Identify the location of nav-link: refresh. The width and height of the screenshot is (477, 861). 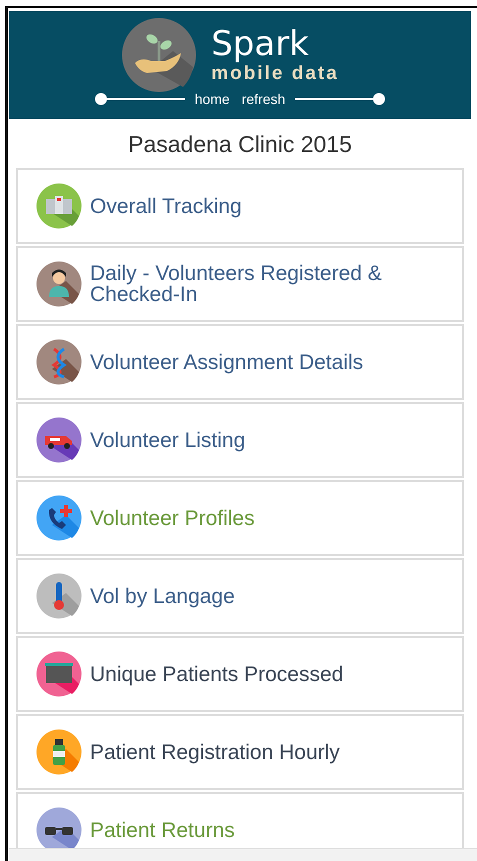
(264, 99).